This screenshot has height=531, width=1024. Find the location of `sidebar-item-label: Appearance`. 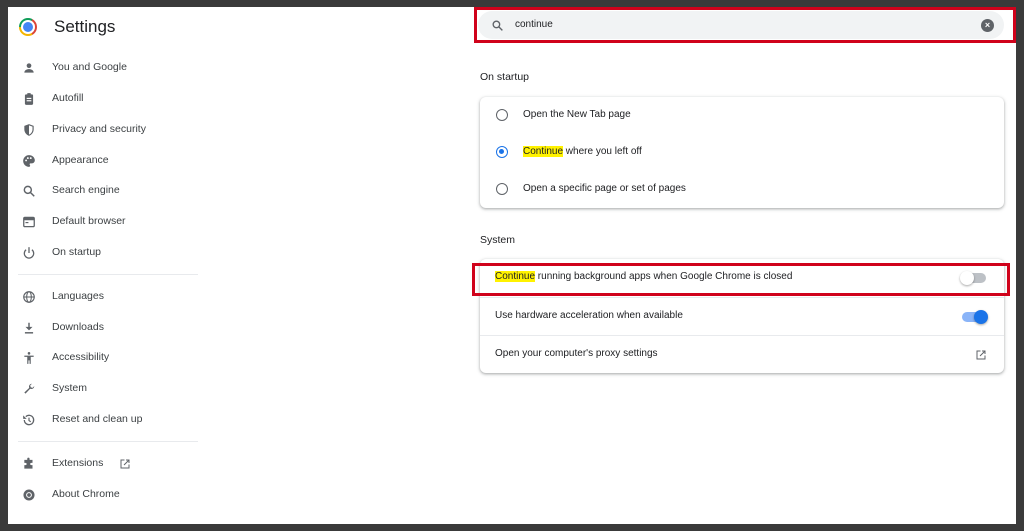

sidebar-item-label: Appearance is located at coordinates (80, 160).